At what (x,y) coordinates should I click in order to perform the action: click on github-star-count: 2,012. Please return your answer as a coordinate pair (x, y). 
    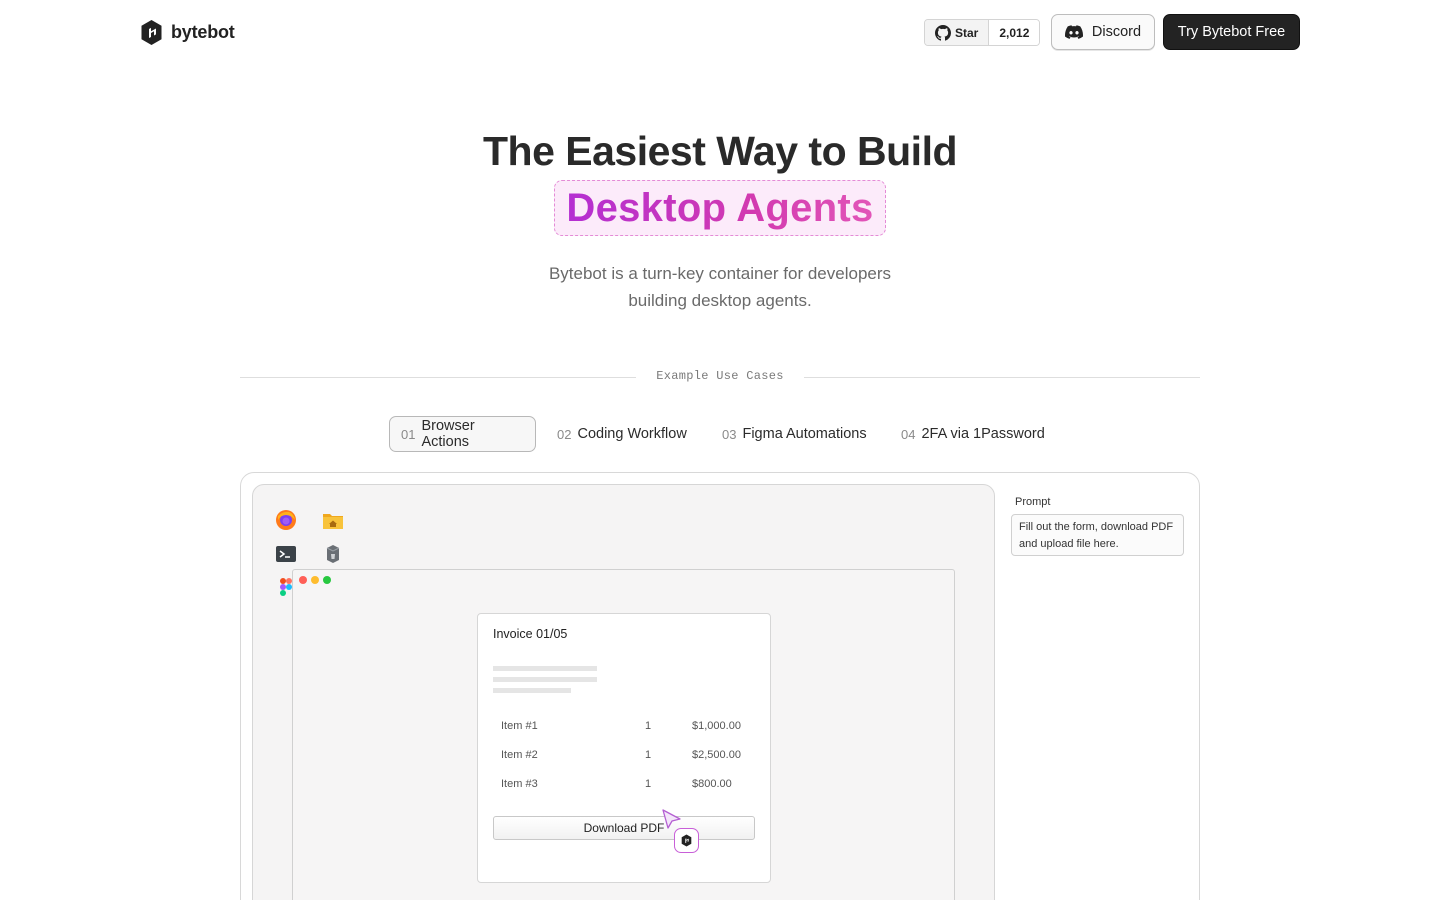
    Looking at the image, I should click on (1014, 32).